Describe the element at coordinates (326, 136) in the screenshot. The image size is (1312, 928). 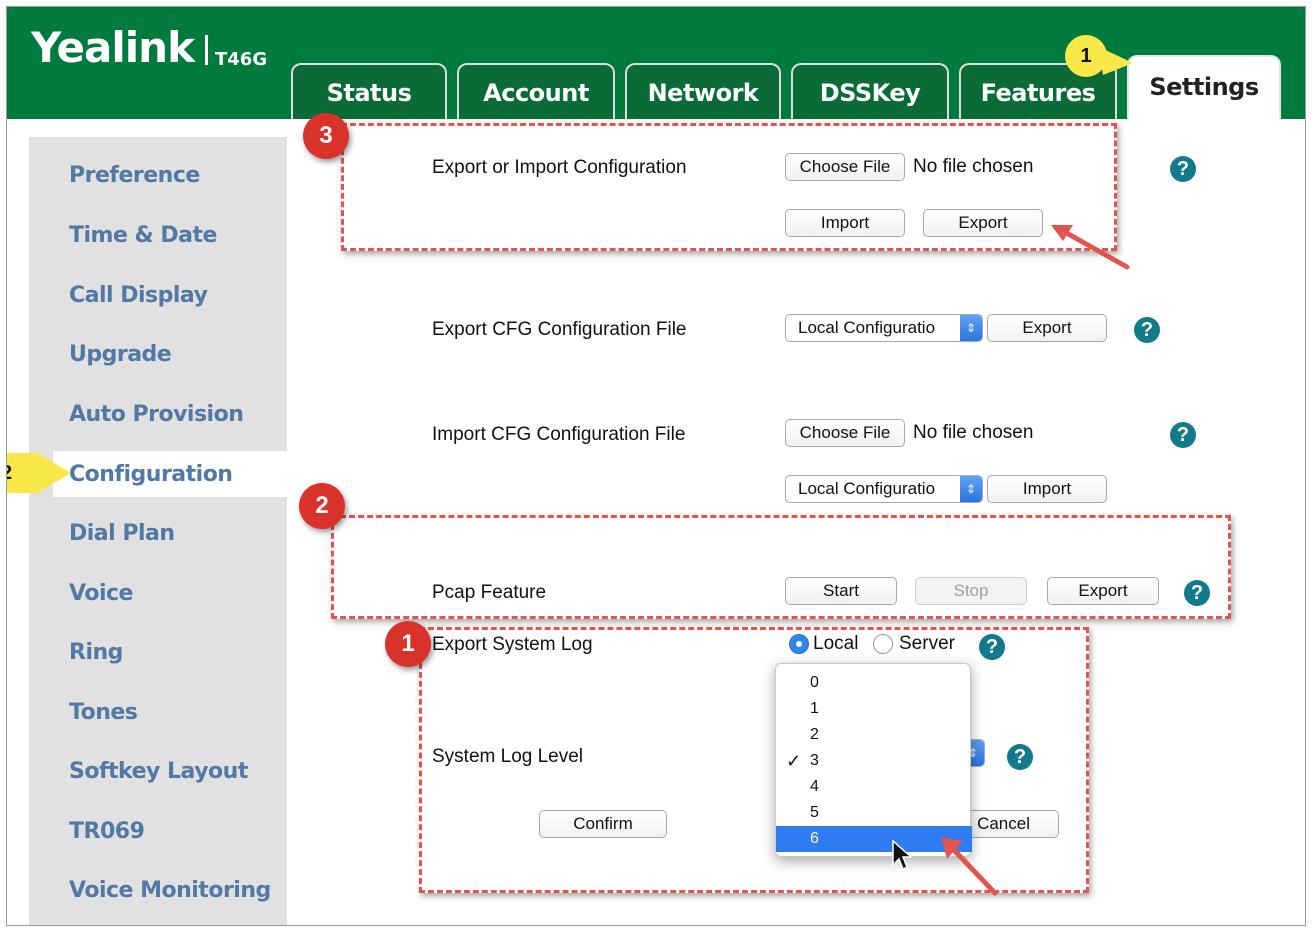
I see `callout-3: 3` at that location.